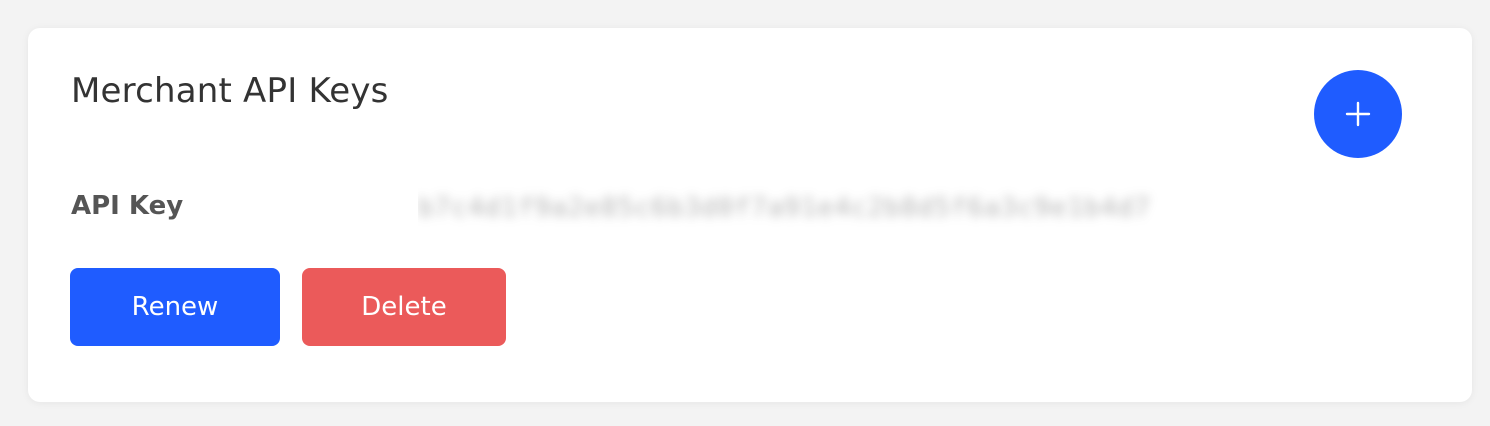 The width and height of the screenshot is (1490, 426). Describe the element at coordinates (127, 206) in the screenshot. I see `api-key-label: API Key` at that location.